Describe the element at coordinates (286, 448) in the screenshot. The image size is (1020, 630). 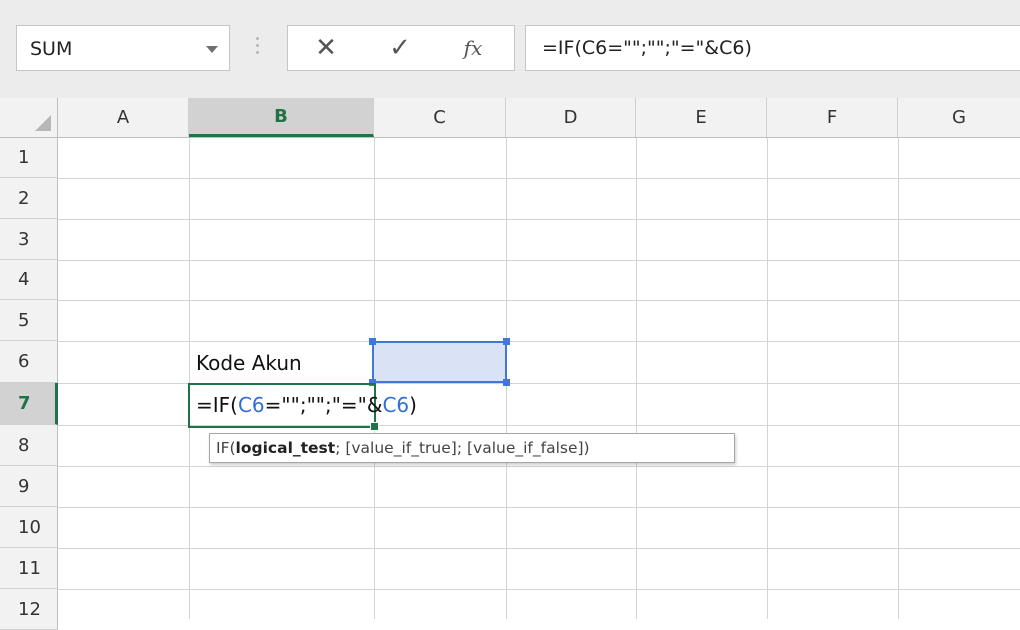
I see `tooltip-current-argument: logical_test` at that location.